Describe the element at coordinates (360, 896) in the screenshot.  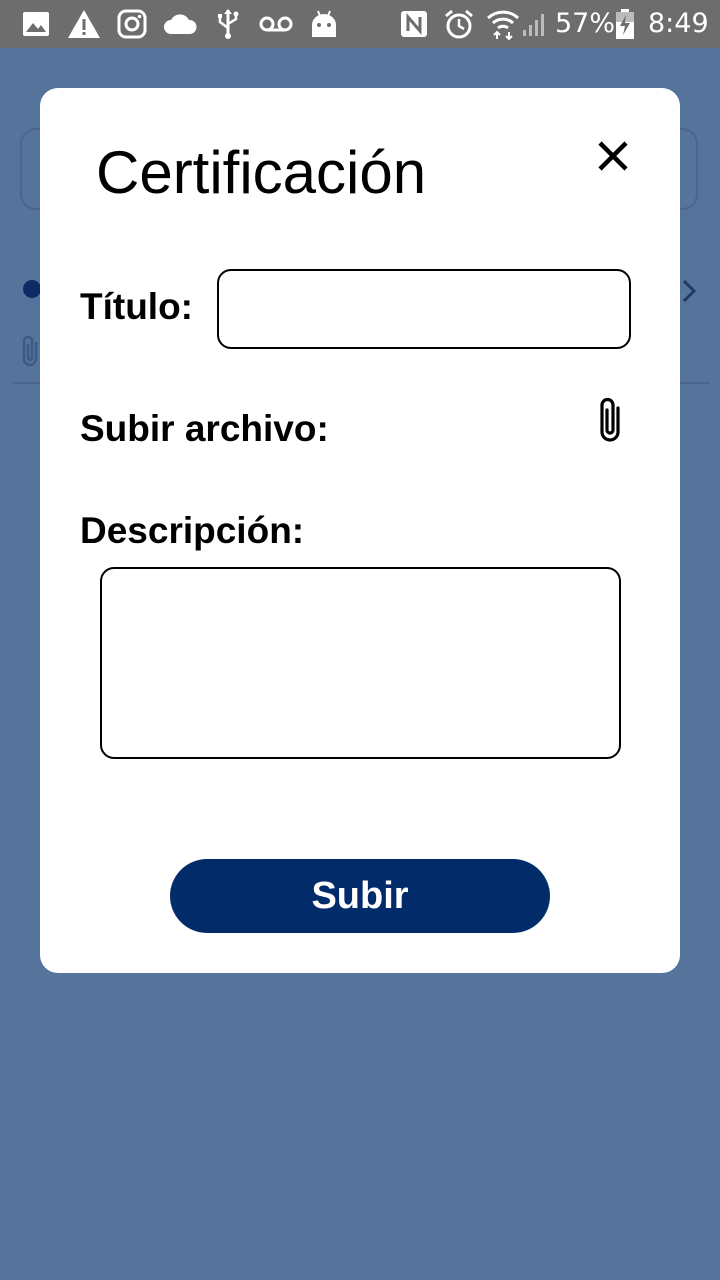
I see `submit-button: Subir` at that location.